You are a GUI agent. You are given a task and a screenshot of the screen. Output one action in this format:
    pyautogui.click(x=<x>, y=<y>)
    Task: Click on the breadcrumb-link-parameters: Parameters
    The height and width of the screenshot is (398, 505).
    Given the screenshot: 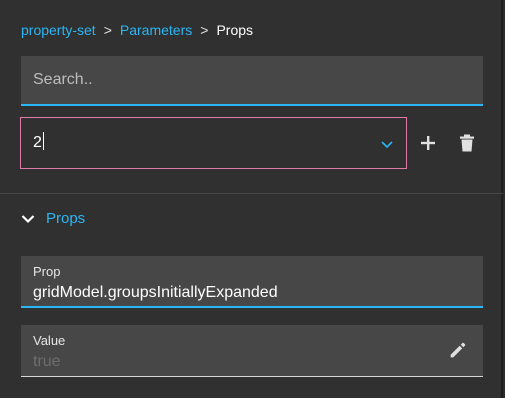 What is the action you would take?
    pyautogui.click(x=156, y=30)
    